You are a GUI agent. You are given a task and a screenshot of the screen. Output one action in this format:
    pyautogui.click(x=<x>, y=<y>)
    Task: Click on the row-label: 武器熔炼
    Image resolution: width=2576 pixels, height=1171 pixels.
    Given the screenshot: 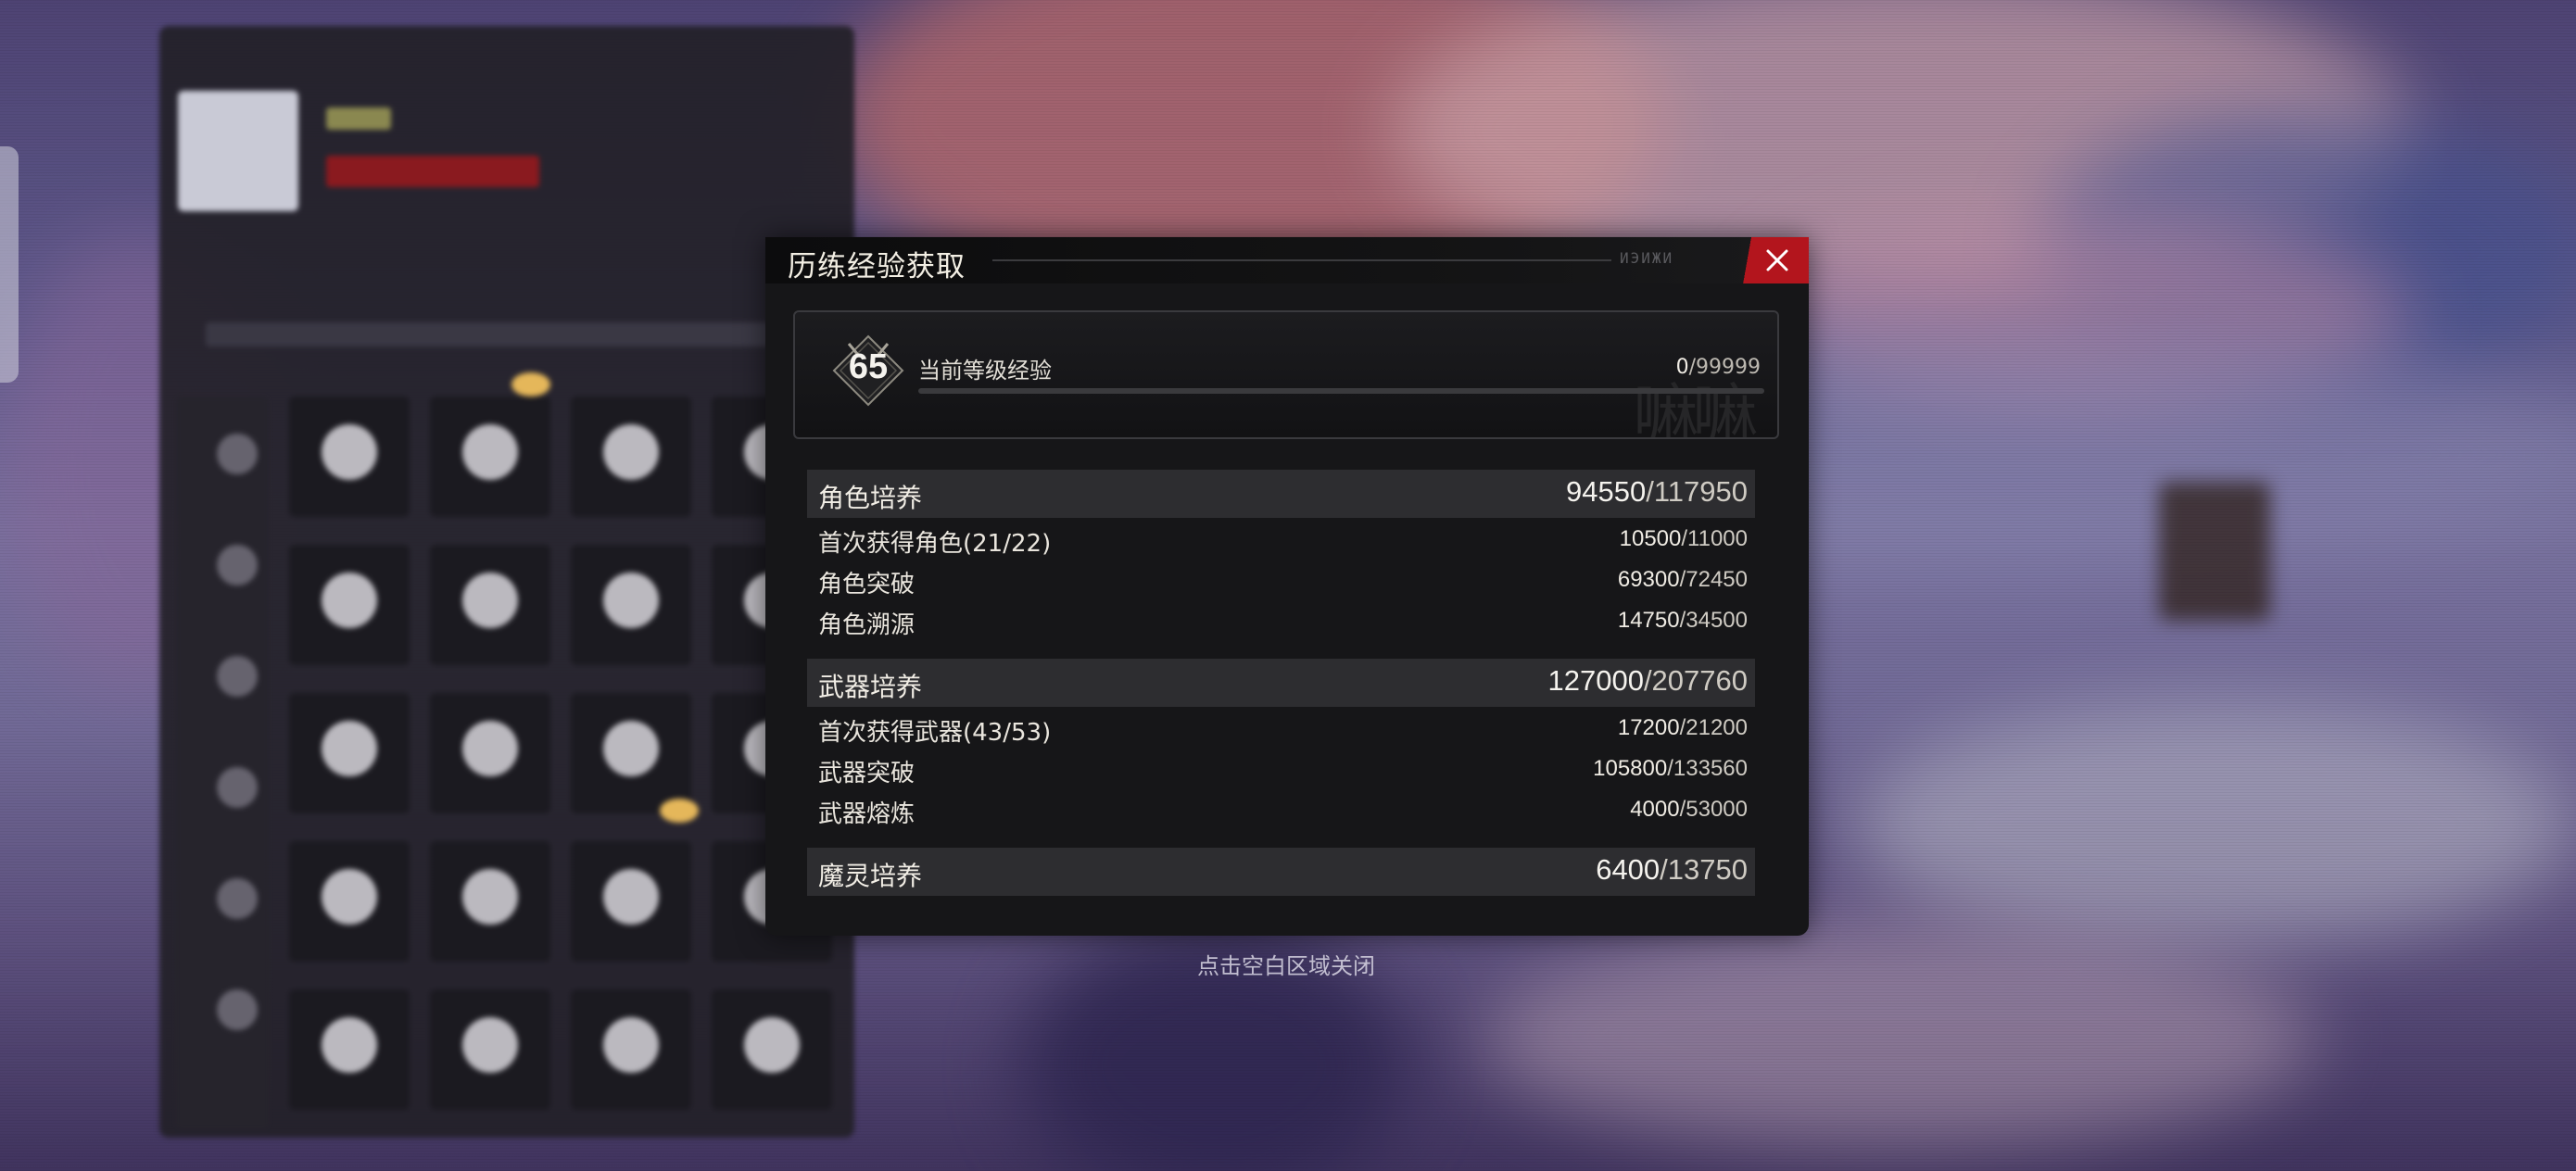 What is the action you would take?
    pyautogui.click(x=867, y=814)
    